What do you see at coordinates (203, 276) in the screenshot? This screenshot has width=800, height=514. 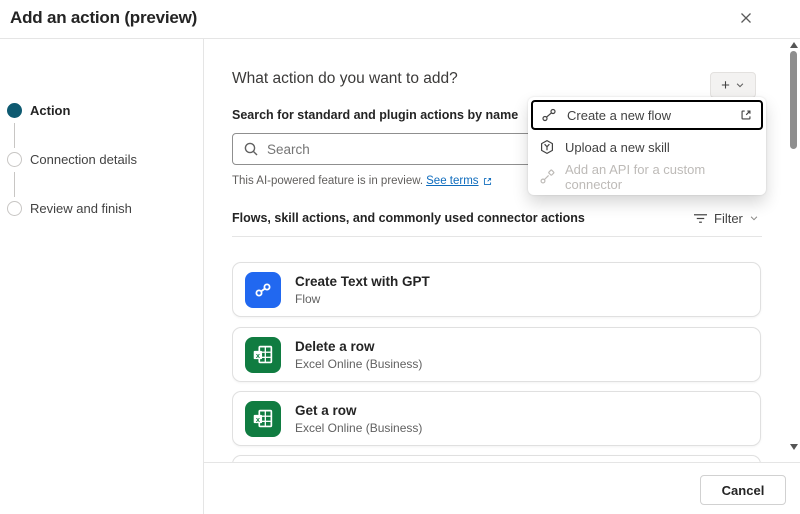 I see `panel-divider` at bounding box center [203, 276].